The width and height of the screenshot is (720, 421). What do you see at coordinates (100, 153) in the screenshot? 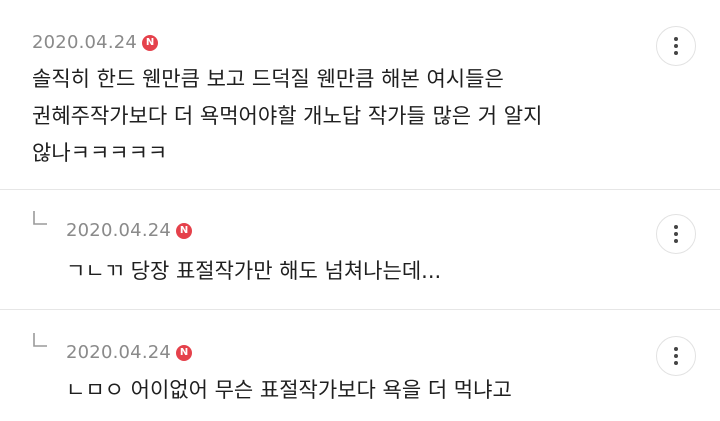
I see `comment-line: 않나ㅋㅋㅋㅋㅋ` at bounding box center [100, 153].